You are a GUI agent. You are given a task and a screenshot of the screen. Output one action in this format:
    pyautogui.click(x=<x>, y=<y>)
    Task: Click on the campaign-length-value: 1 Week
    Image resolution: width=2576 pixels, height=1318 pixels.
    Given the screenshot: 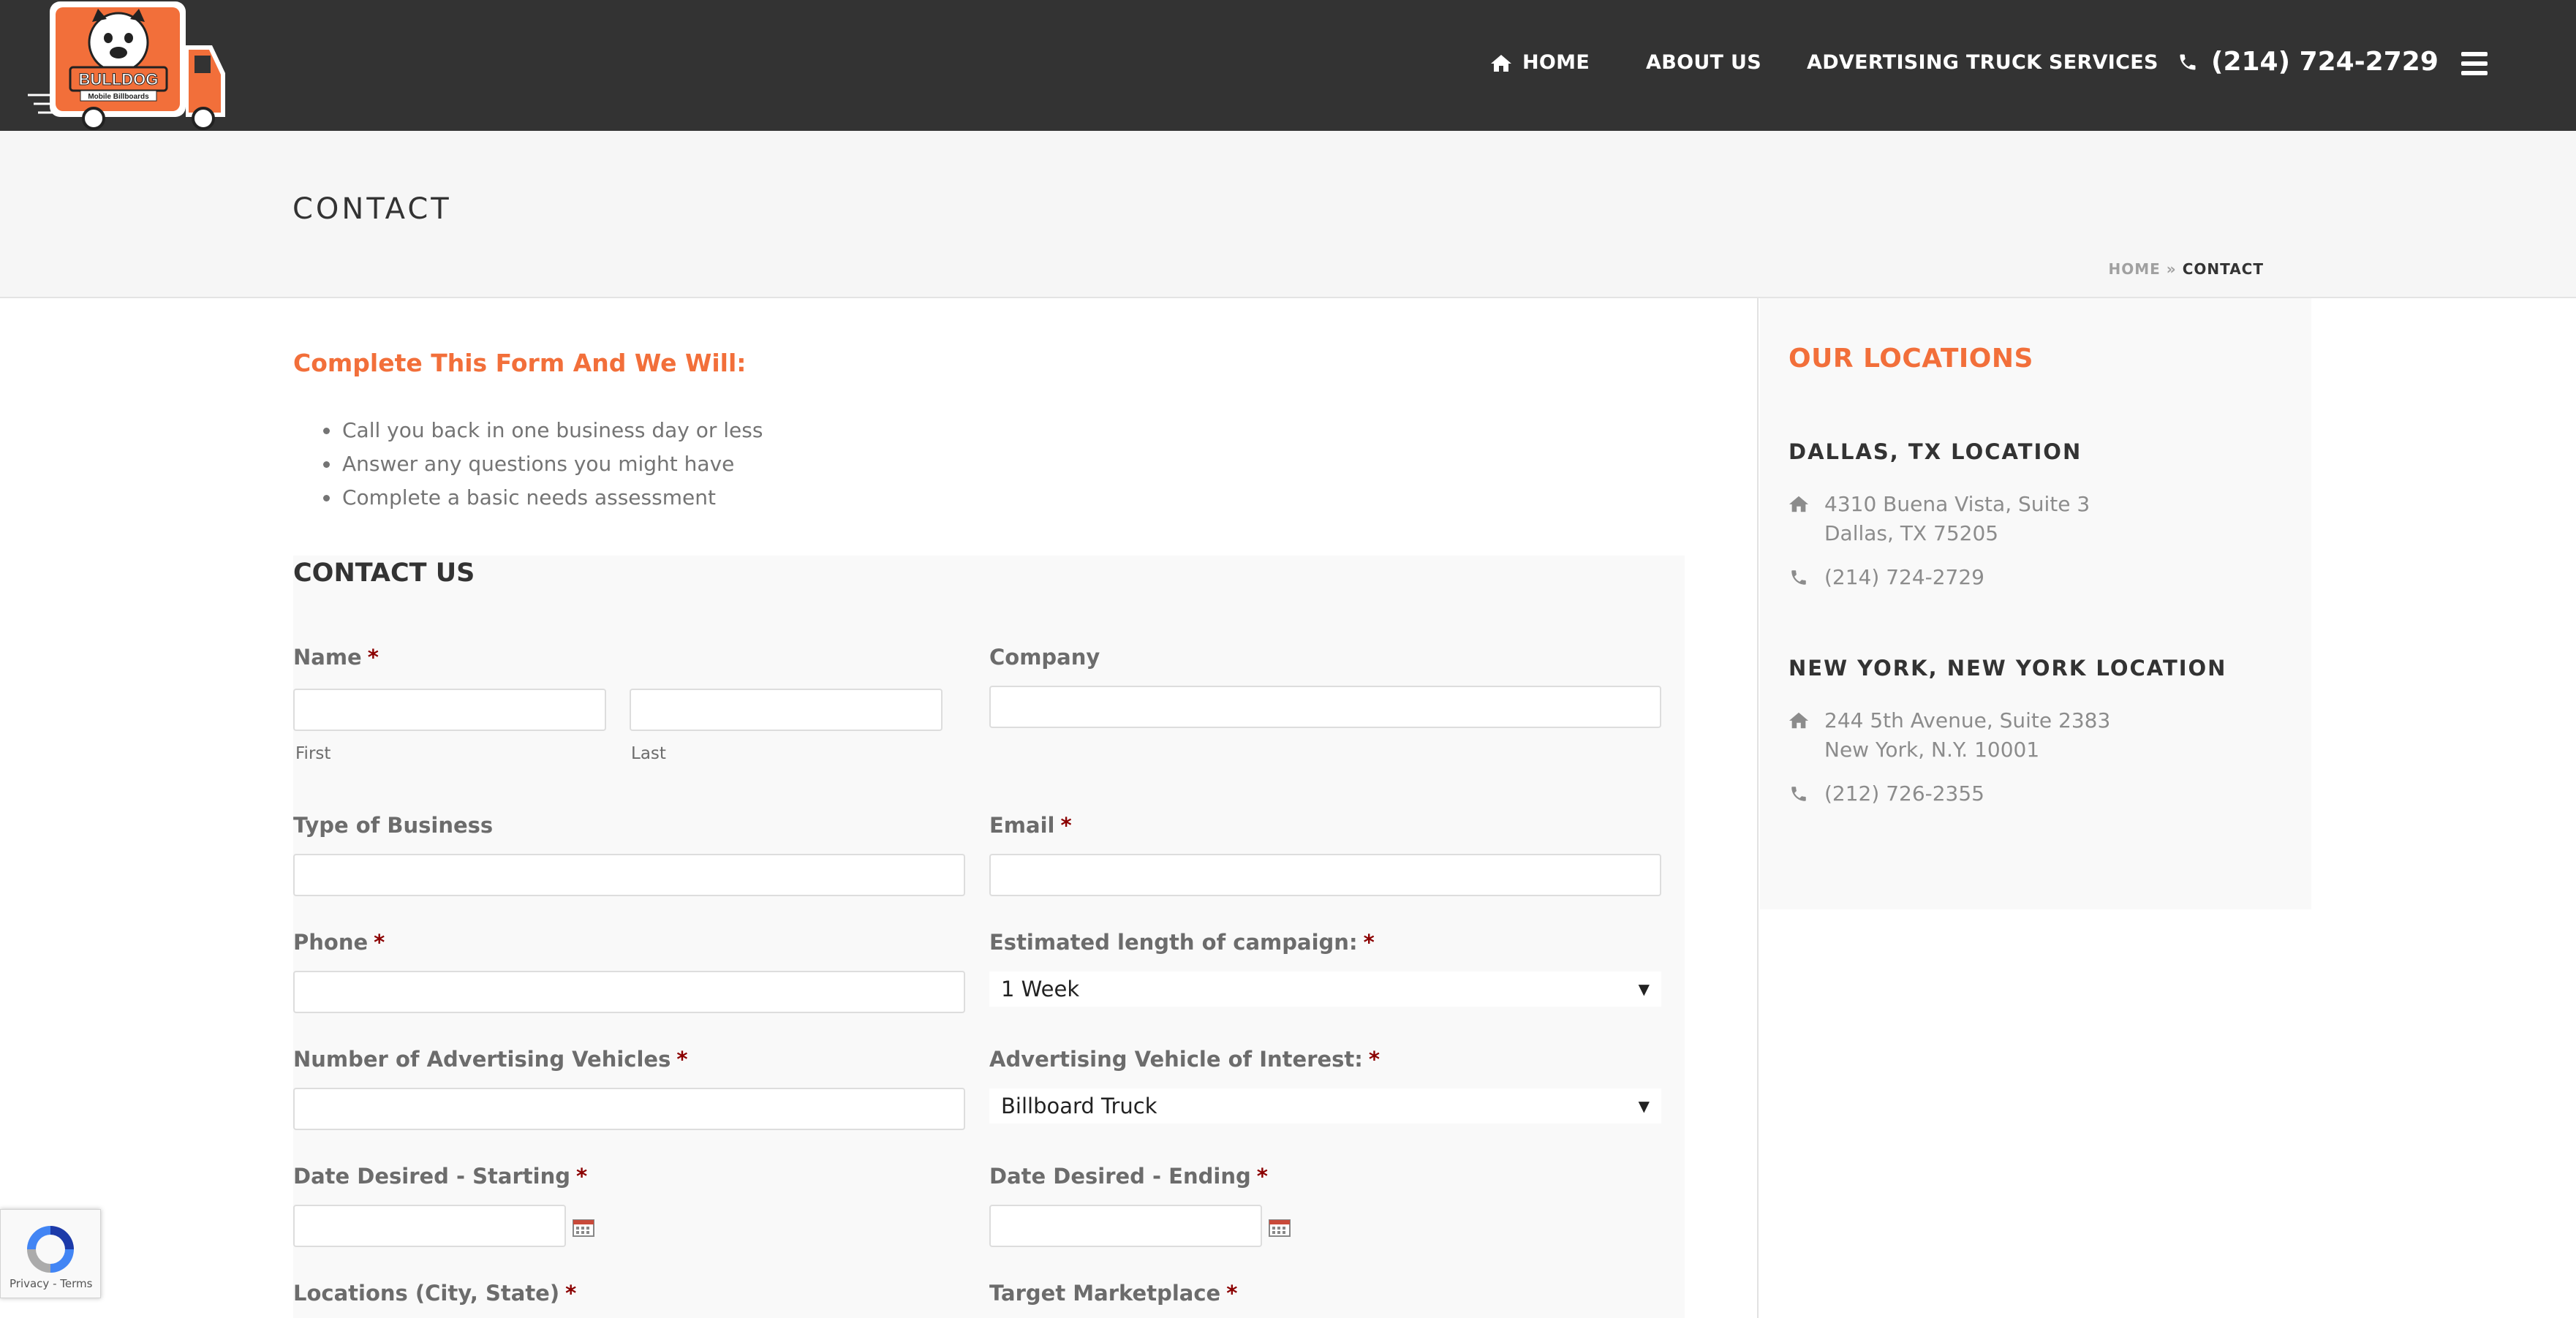 What is the action you would take?
    pyautogui.click(x=1040, y=989)
    